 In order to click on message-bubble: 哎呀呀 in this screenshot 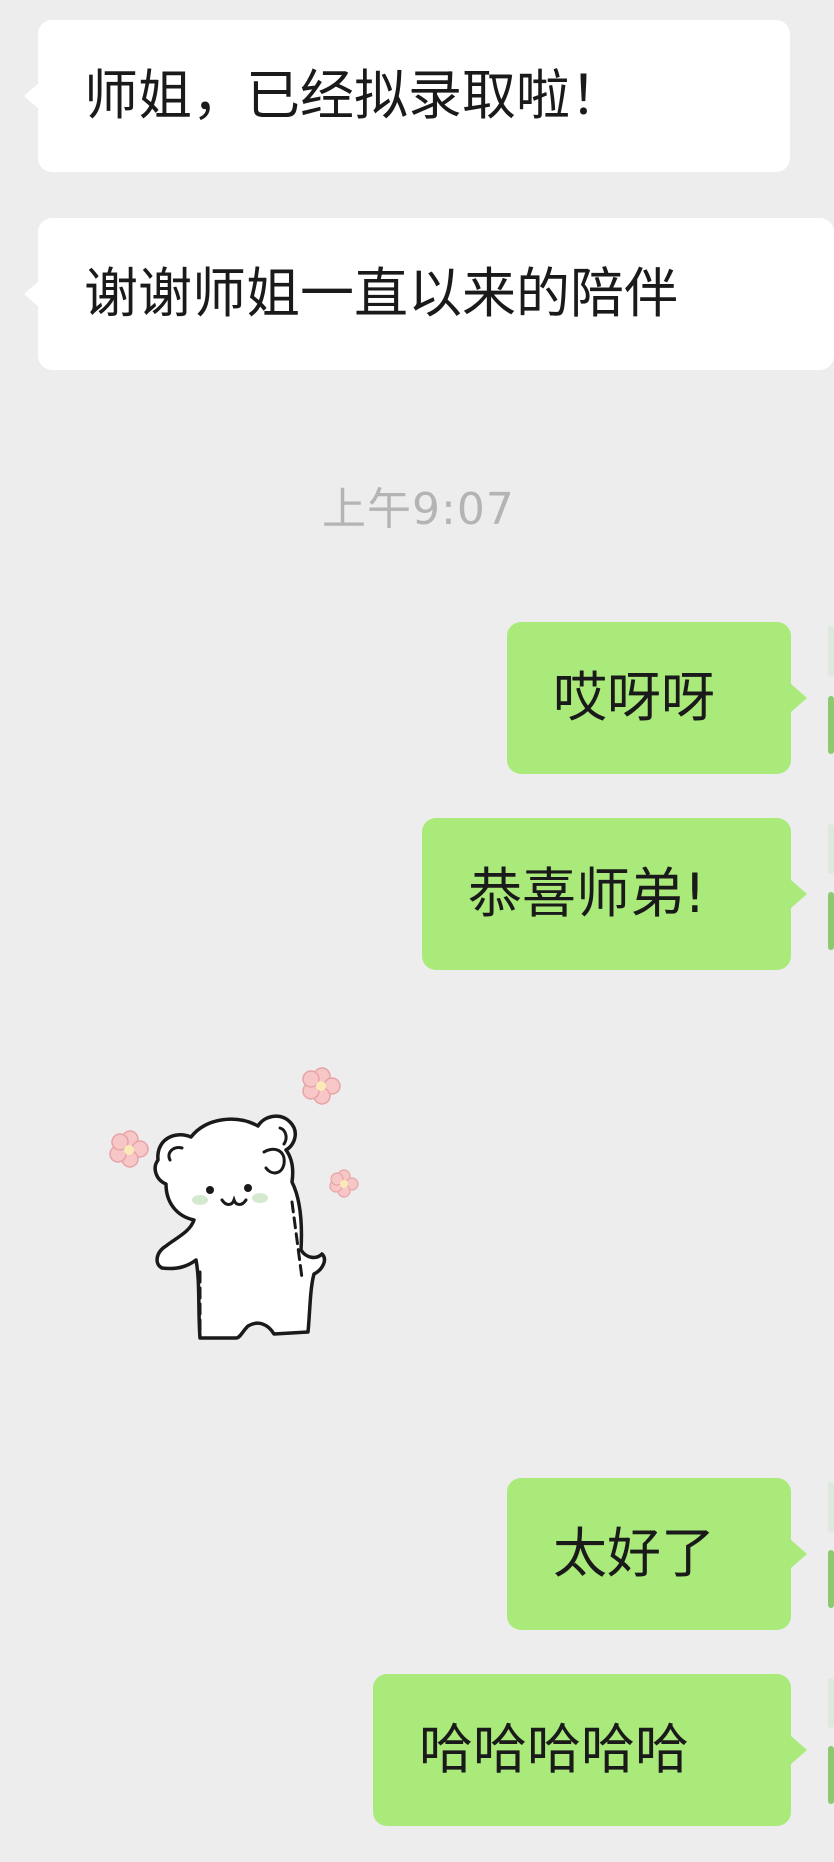, I will do `click(657, 698)`.